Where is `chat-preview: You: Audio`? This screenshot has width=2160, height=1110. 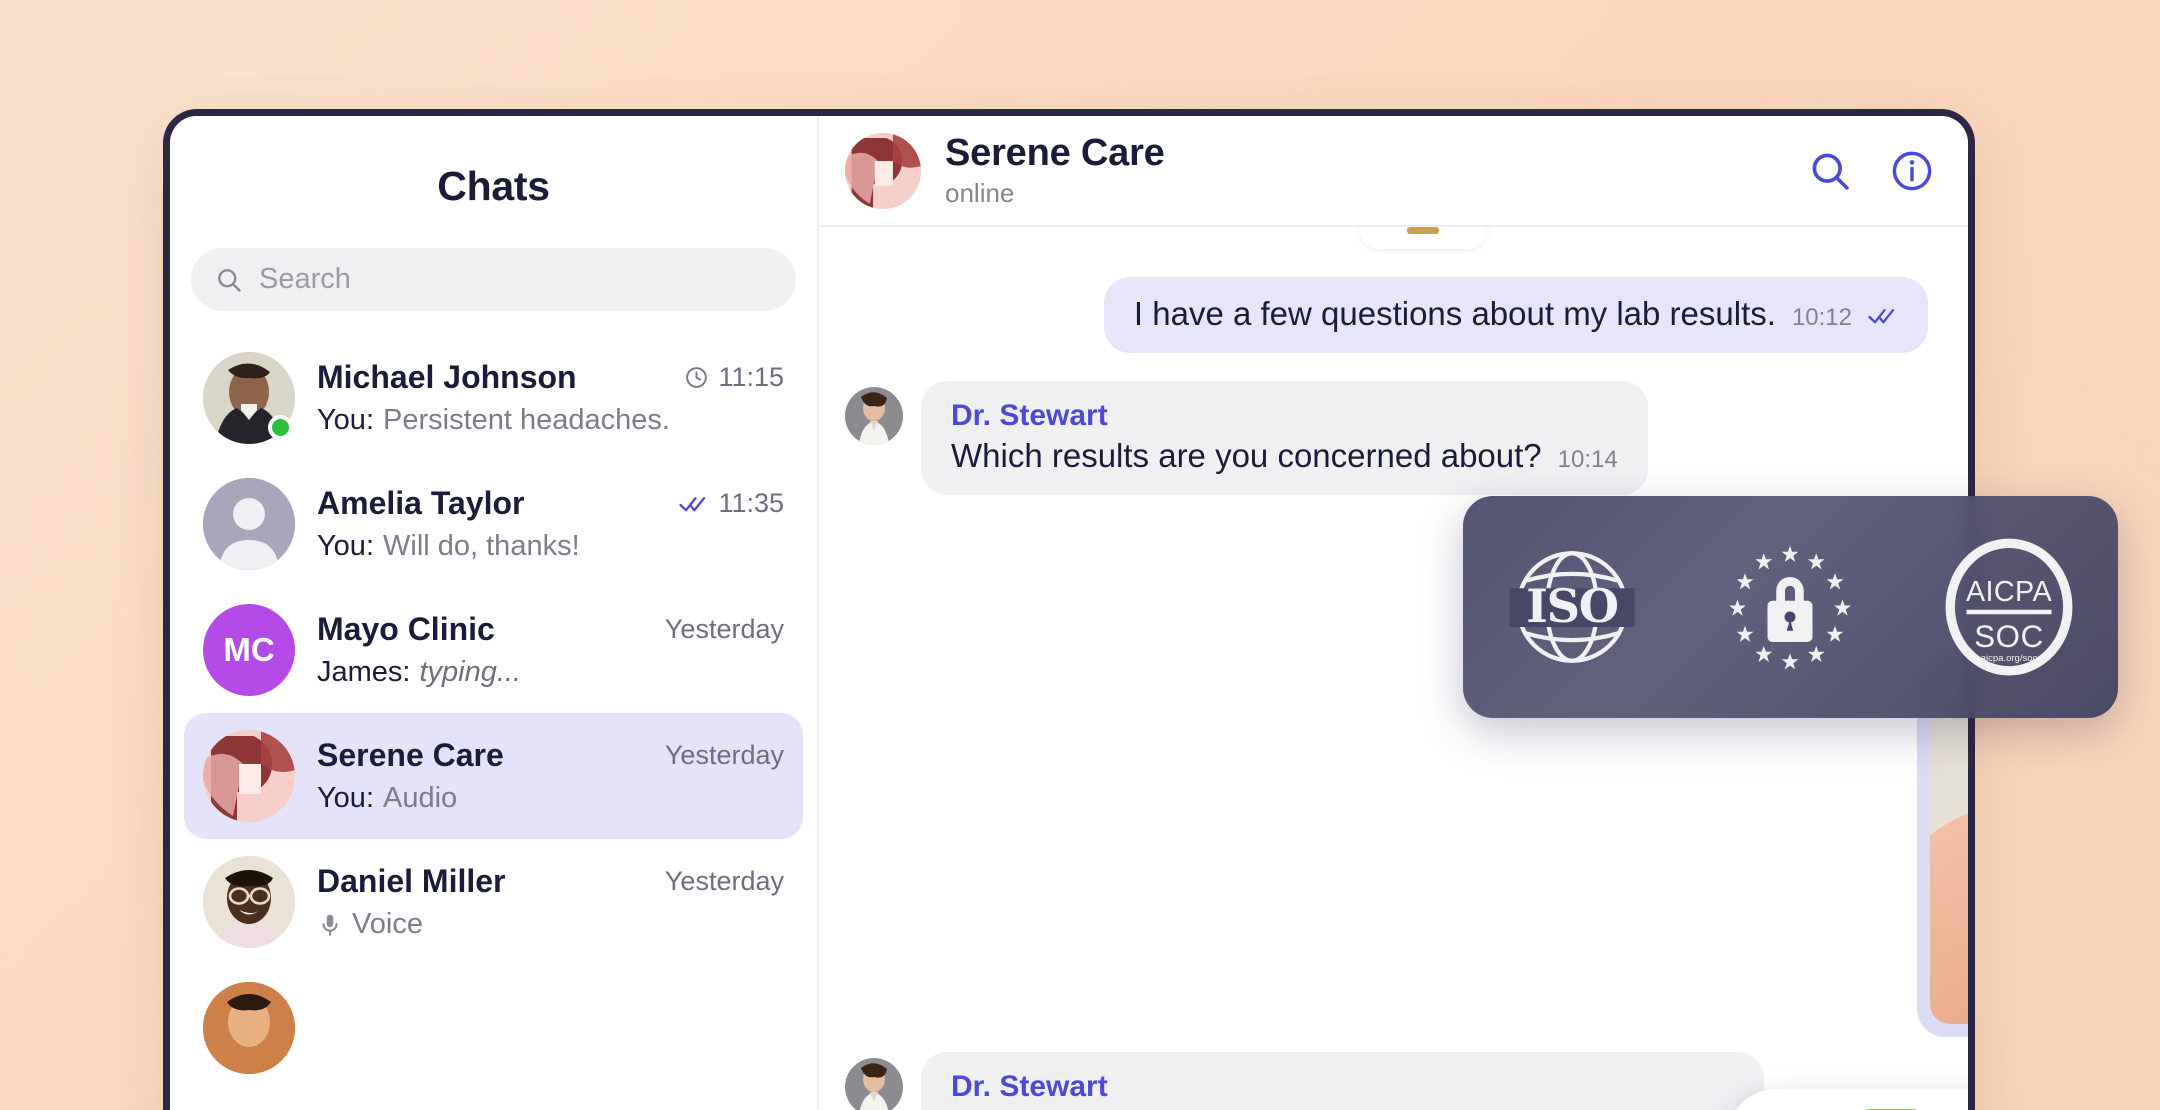
chat-preview: You: Audio is located at coordinates (550, 798).